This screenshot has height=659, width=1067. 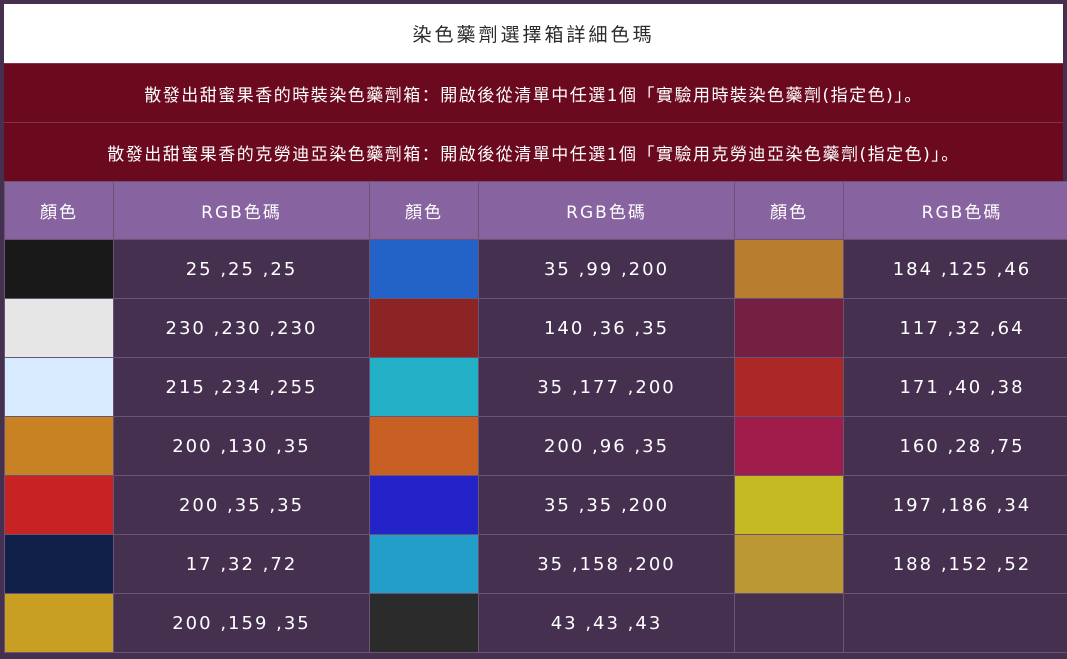 I want to click on table-row: 200 ,159 ,35 43 ,43 ,43, so click(x=535, y=623).